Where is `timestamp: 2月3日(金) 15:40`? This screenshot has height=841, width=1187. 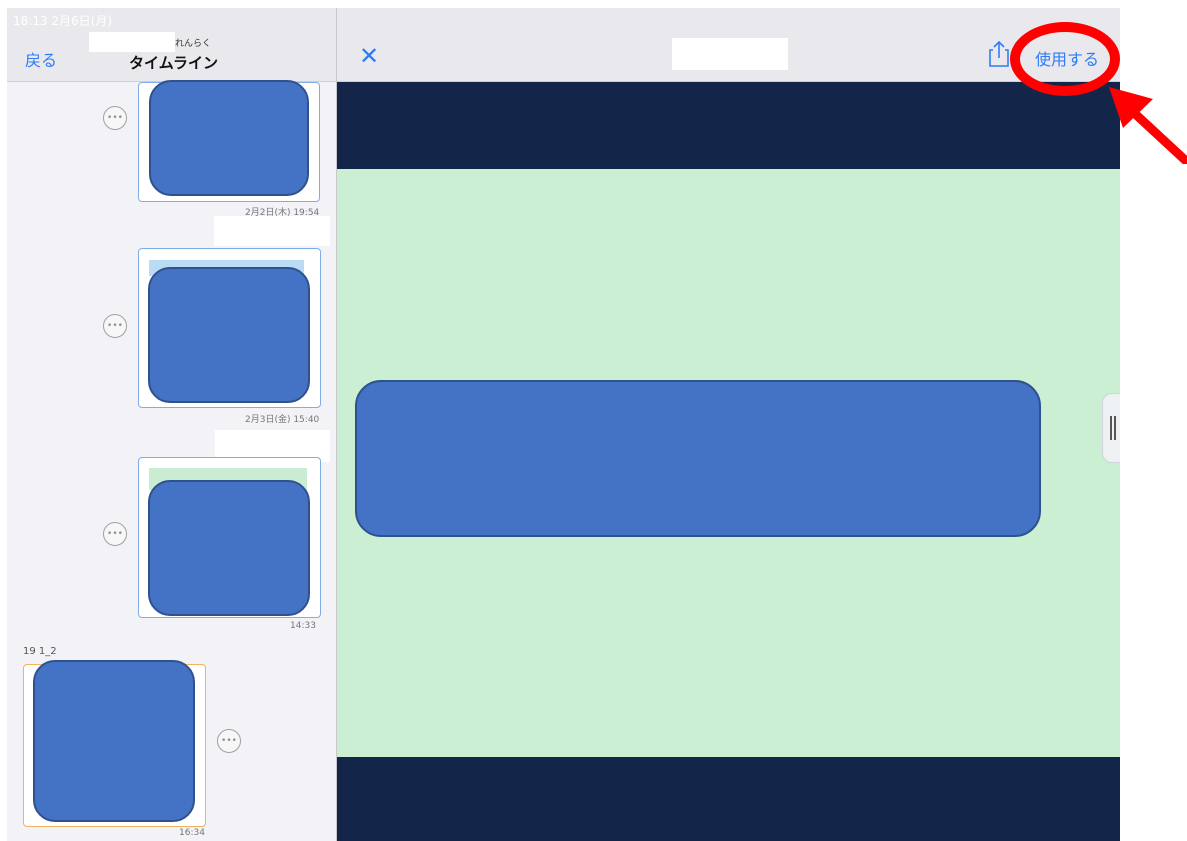 timestamp: 2月3日(金) 15:40 is located at coordinates (282, 420).